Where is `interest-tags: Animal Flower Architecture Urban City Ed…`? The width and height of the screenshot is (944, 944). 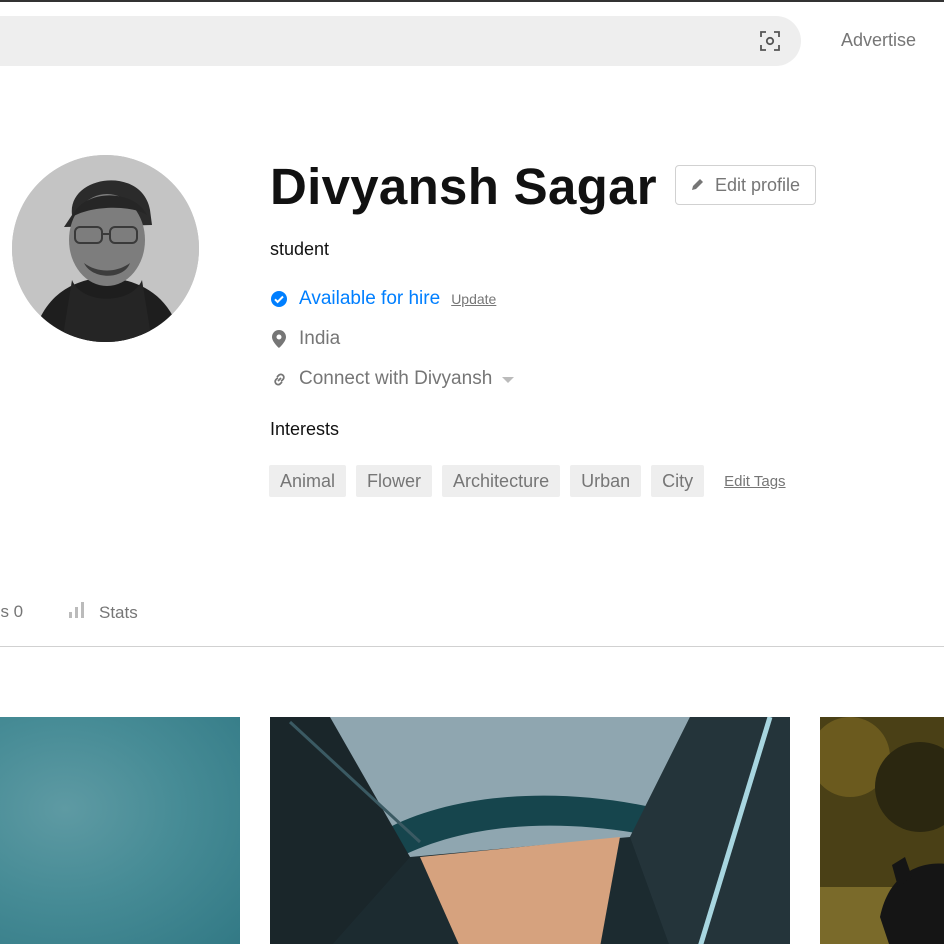
interest-tags: Animal Flower Architecture Urban City Ed… is located at coordinates (527, 481).